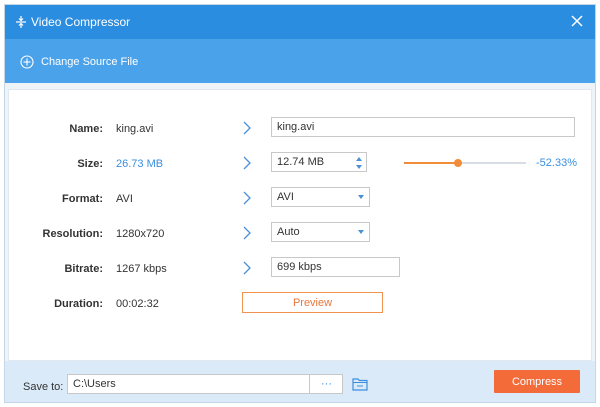  I want to click on resolution-label: Resolution:, so click(73, 234).